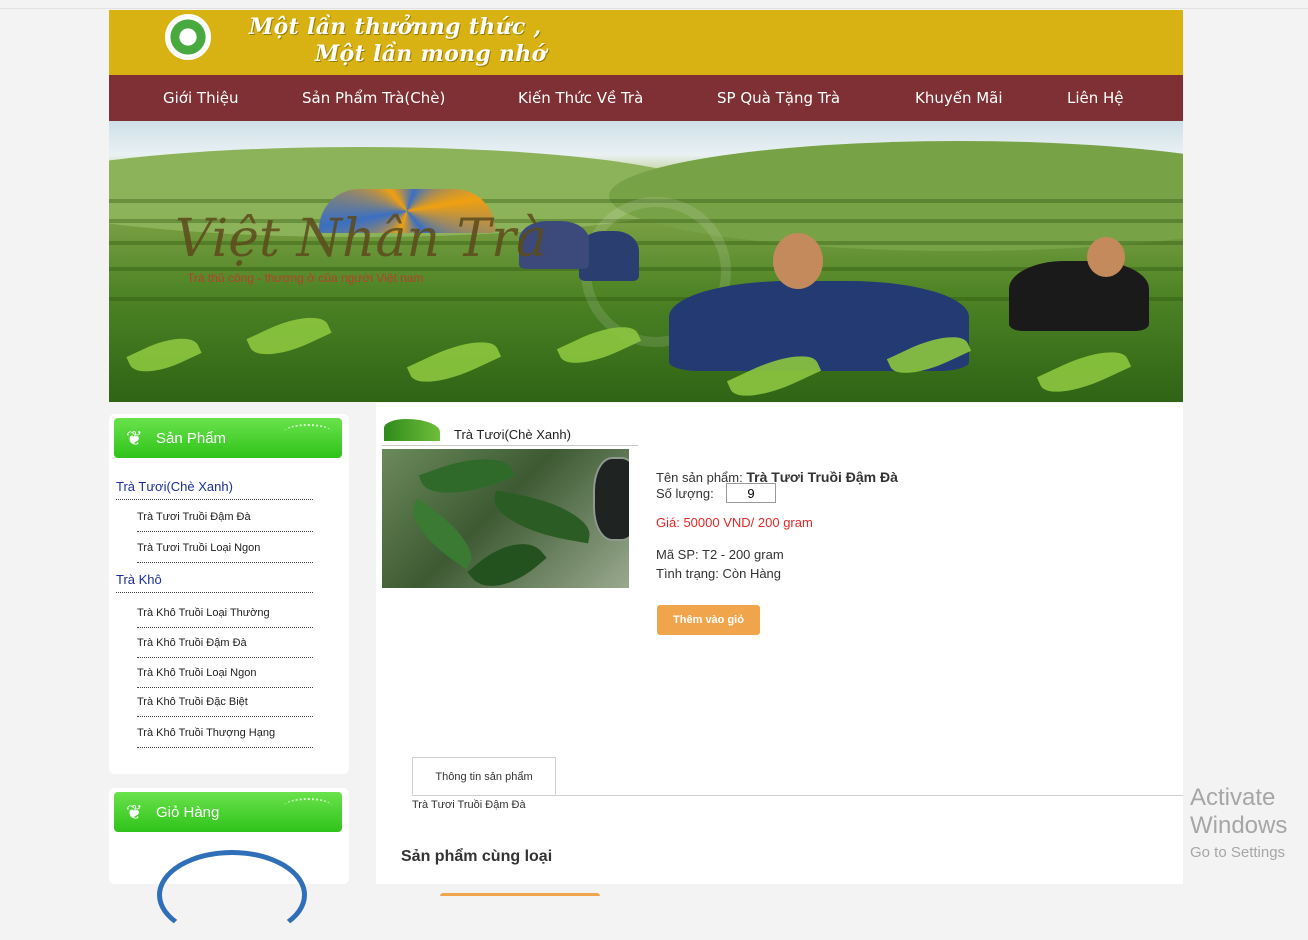 The width and height of the screenshot is (1308, 940). I want to click on cart-graphic-icon, so click(232, 895).